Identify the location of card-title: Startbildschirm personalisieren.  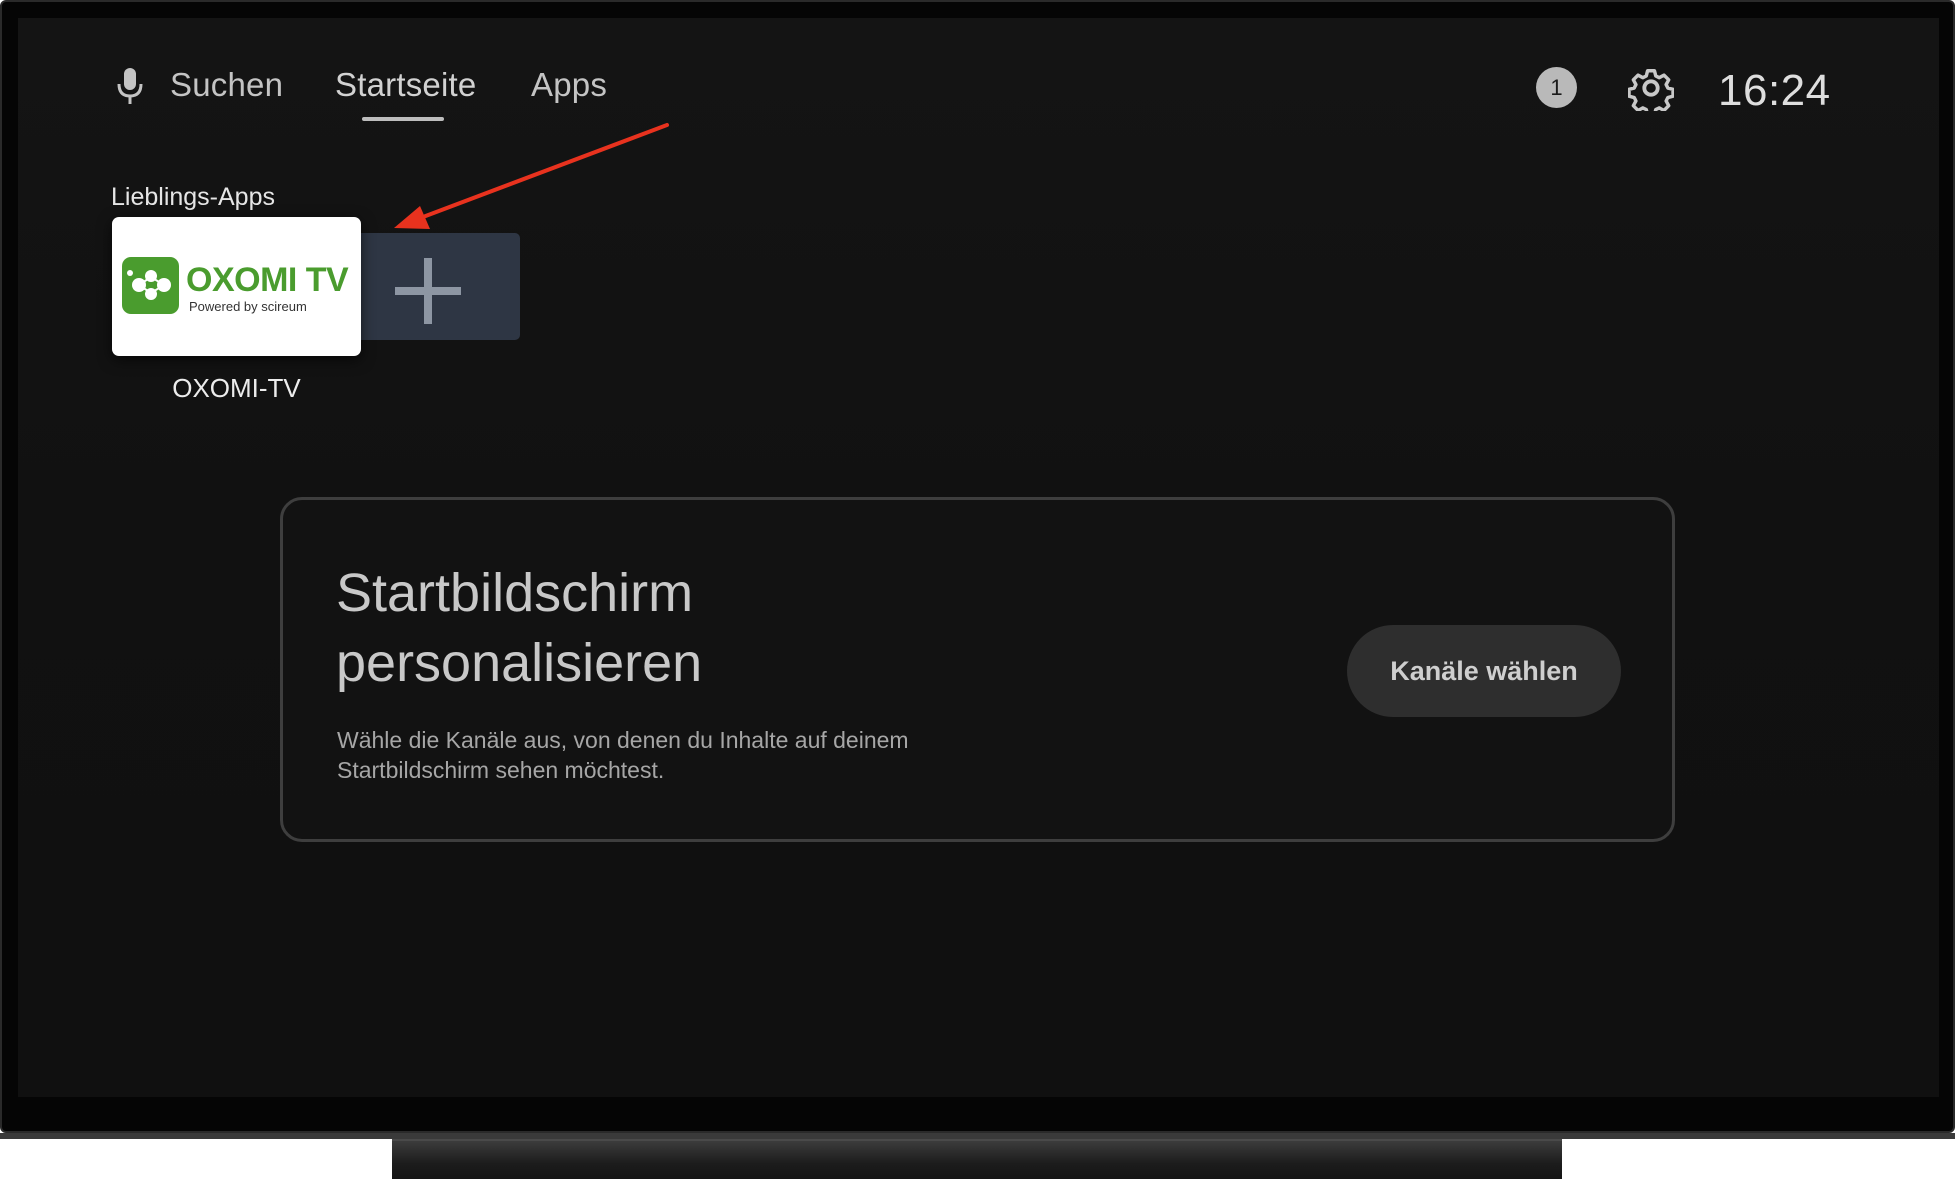
(736, 628).